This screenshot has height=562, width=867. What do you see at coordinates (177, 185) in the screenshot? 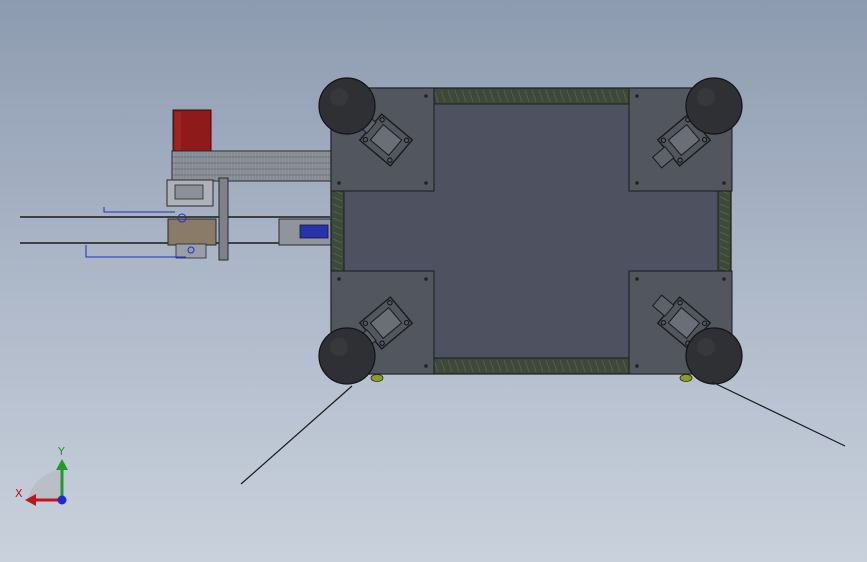
I see `arm-assembly` at bounding box center [177, 185].